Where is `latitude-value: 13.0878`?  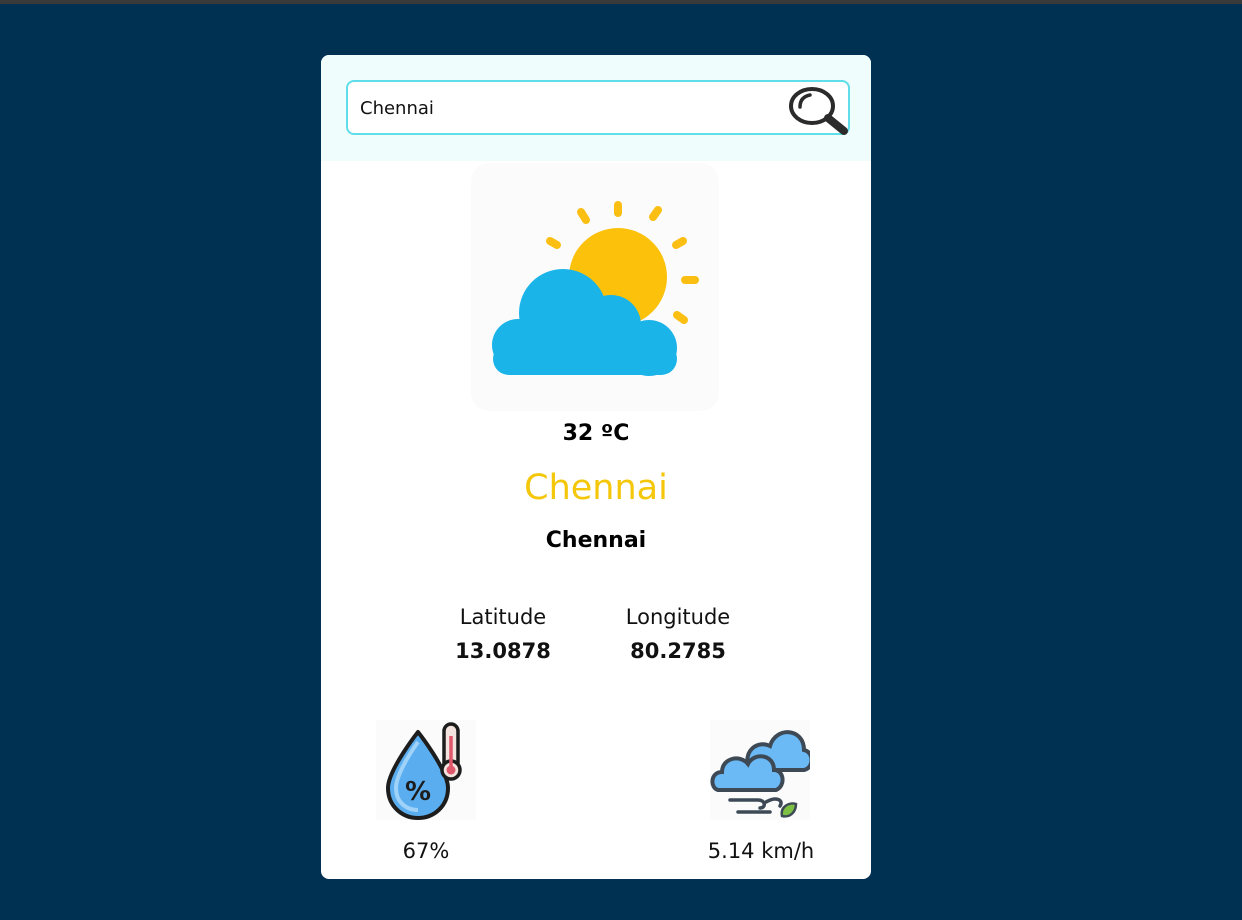
latitude-value: 13.0878 is located at coordinates (503, 651).